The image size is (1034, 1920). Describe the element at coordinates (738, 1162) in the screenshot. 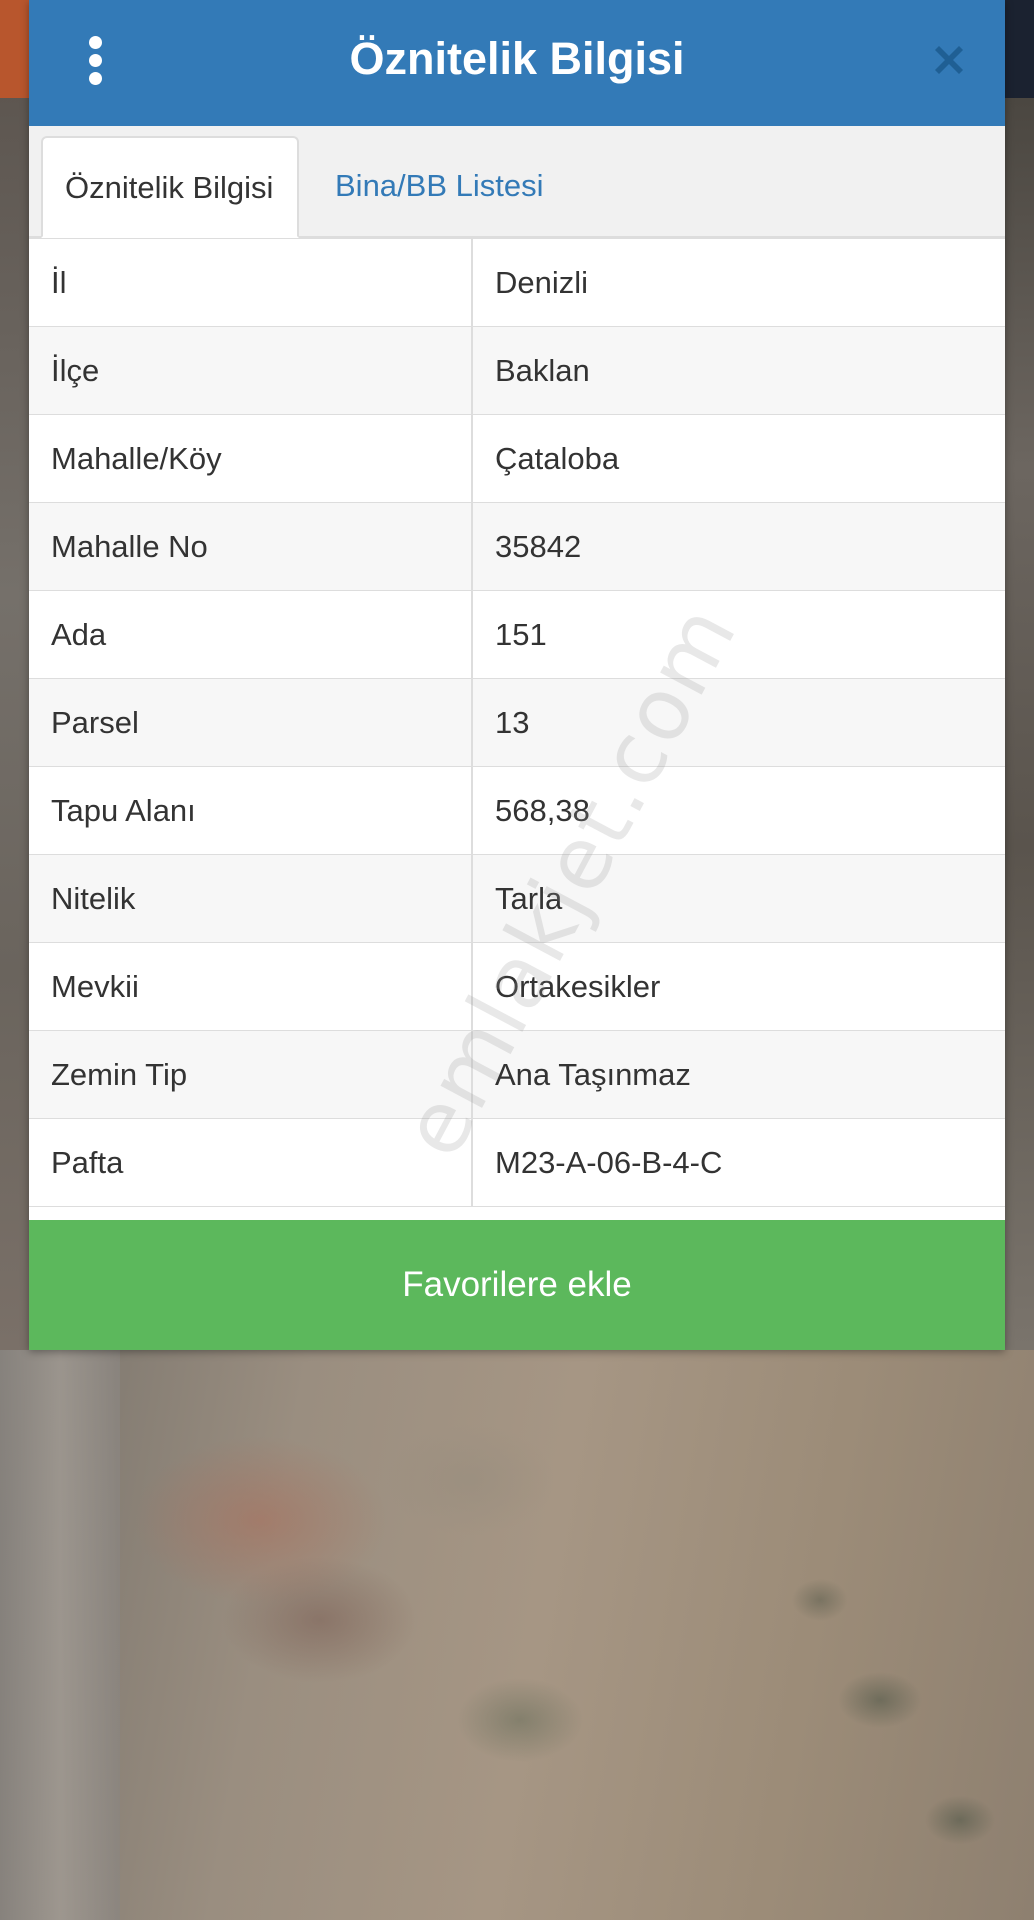

I see `attribute-value: M23-A-06-B-4-C` at that location.